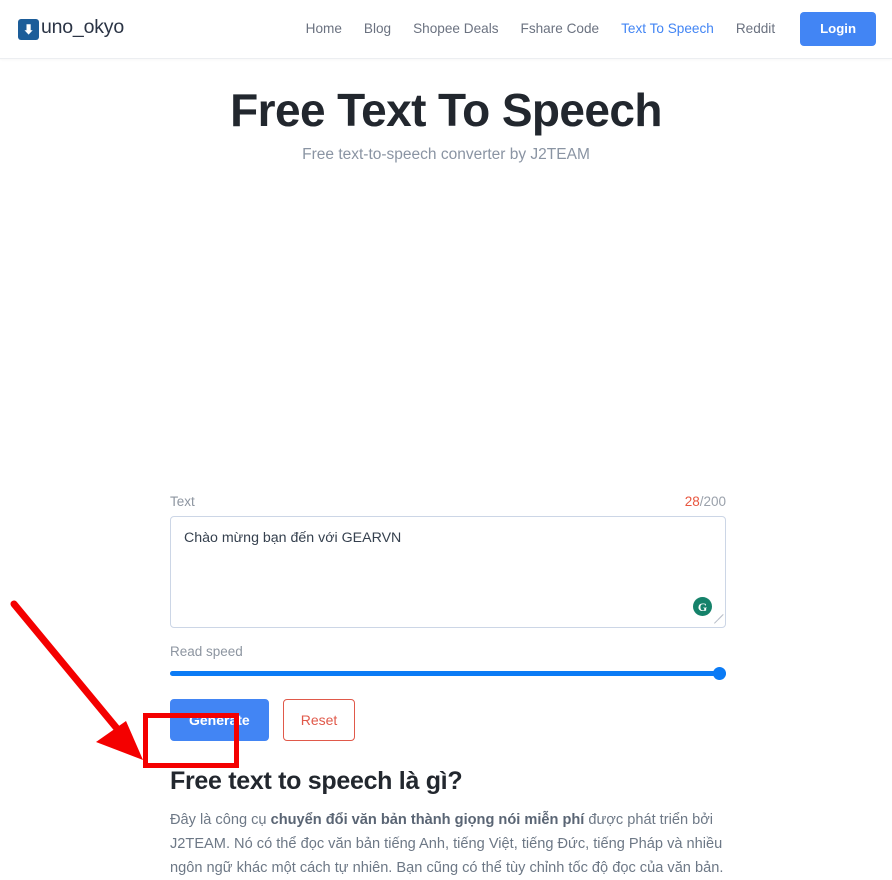 Image resolution: width=892 pixels, height=880 pixels. I want to click on text-input-container: G, so click(448, 572).